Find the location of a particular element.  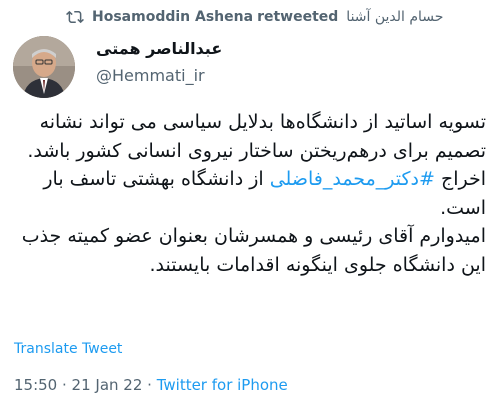

retweet-icon is located at coordinates (75, 17).